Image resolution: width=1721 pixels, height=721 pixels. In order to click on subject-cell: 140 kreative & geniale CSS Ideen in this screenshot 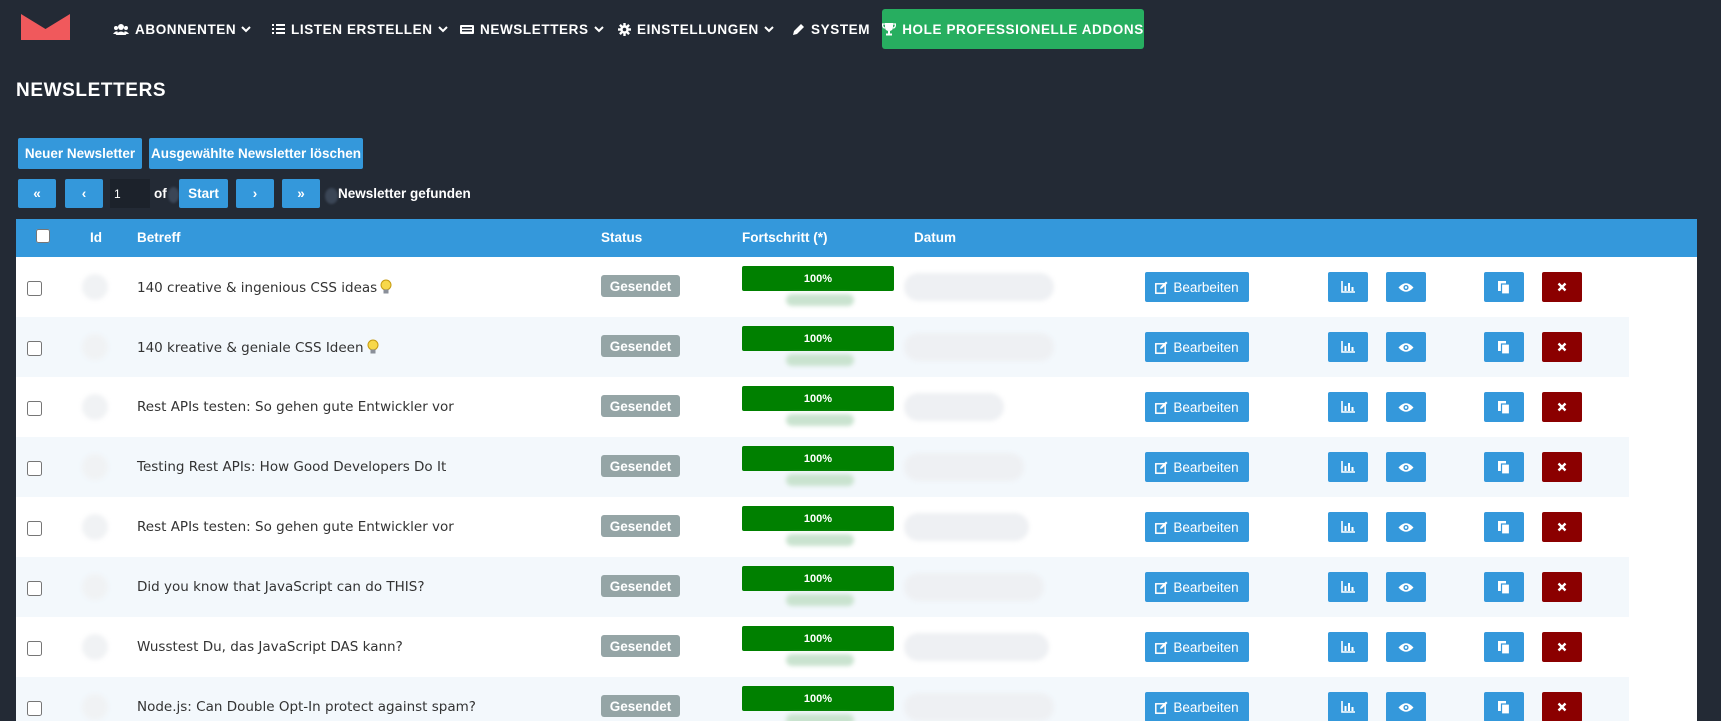, I will do `click(258, 347)`.